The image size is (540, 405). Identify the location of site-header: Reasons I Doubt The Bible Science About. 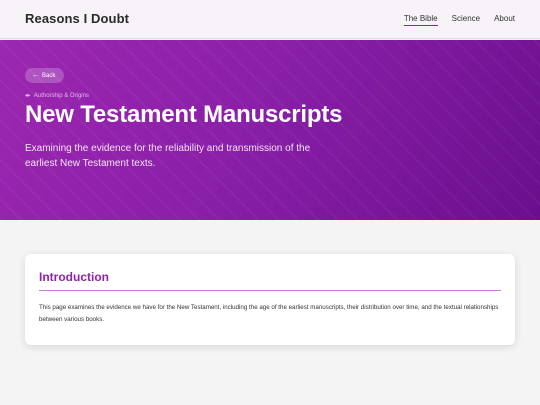
(270, 19).